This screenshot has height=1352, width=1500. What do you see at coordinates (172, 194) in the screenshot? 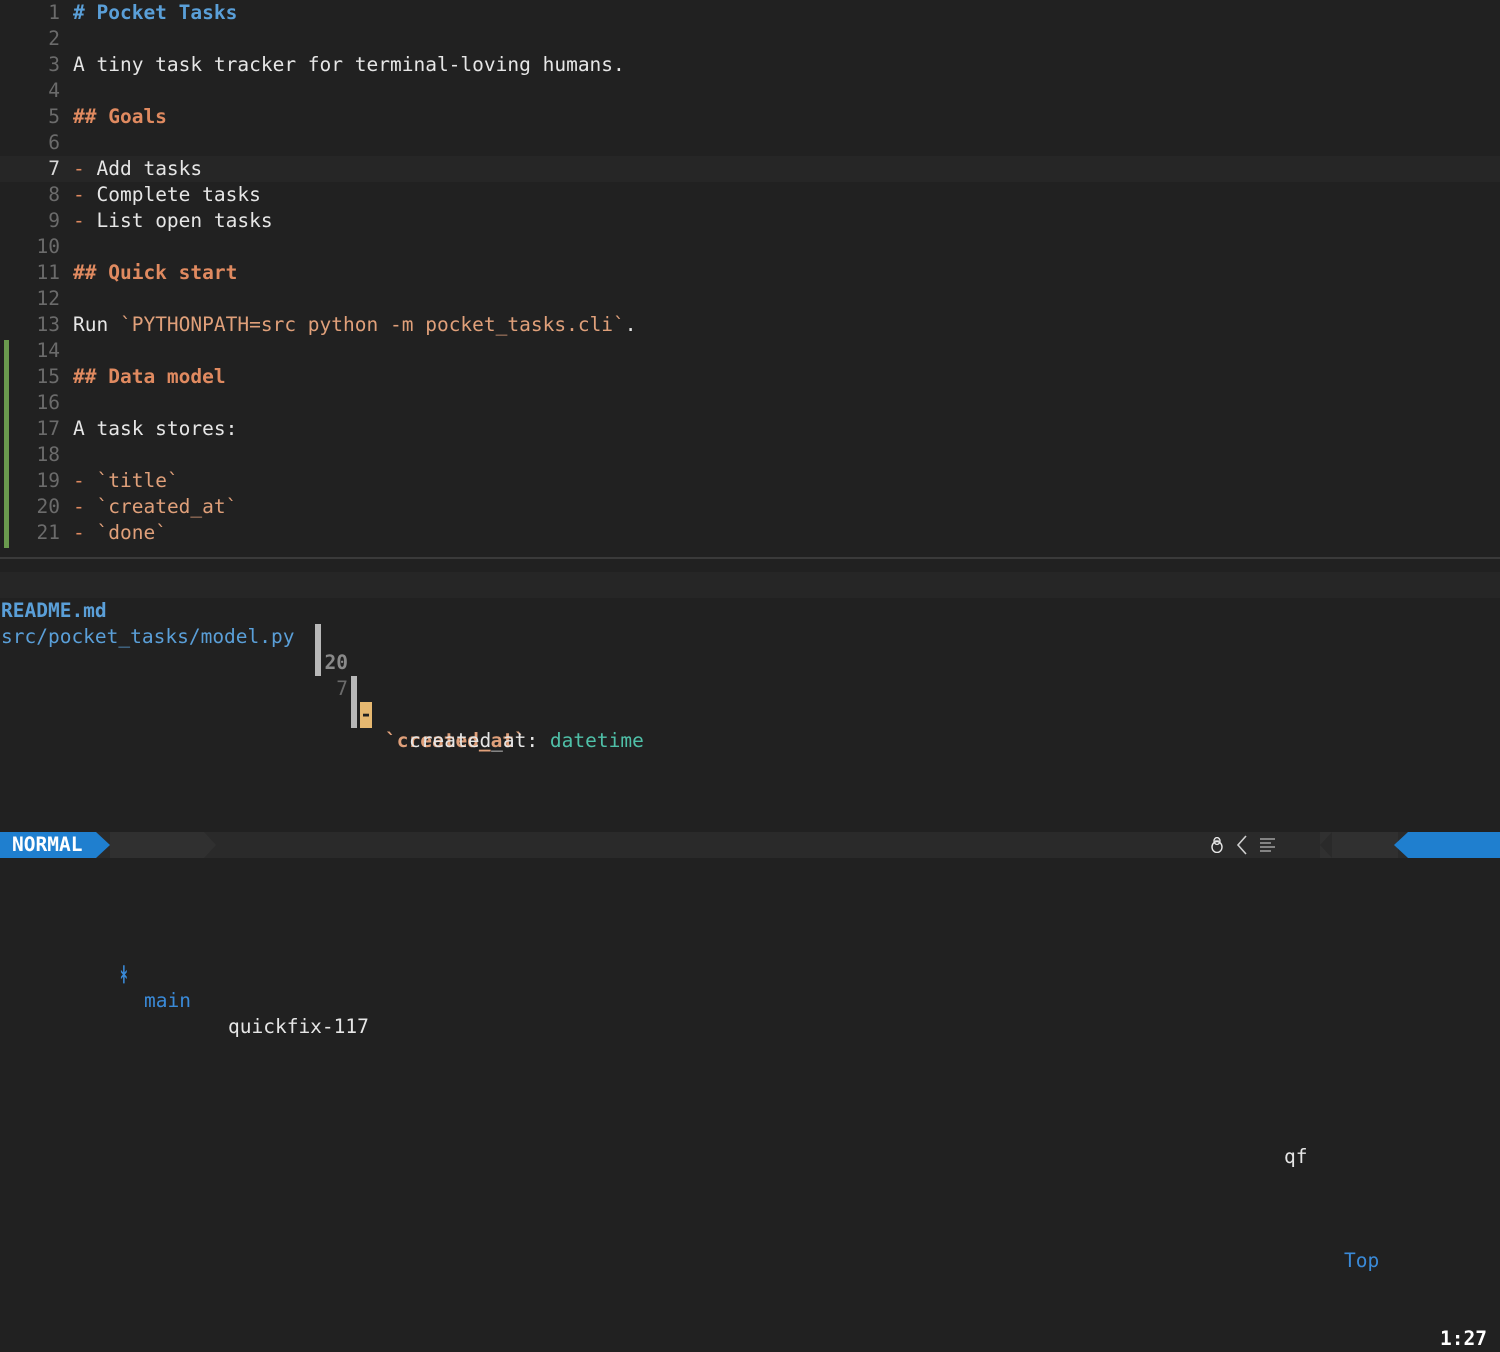
I see `text-run: Complete tasks` at bounding box center [172, 194].